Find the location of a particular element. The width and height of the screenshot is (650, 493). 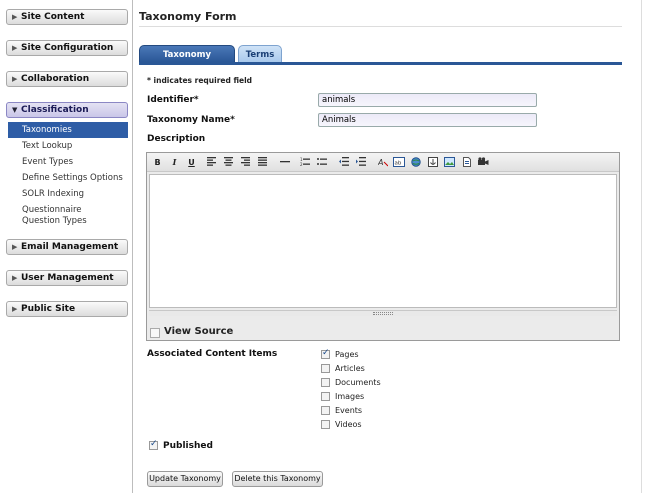

remove-format-icon: A is located at coordinates (382, 162).